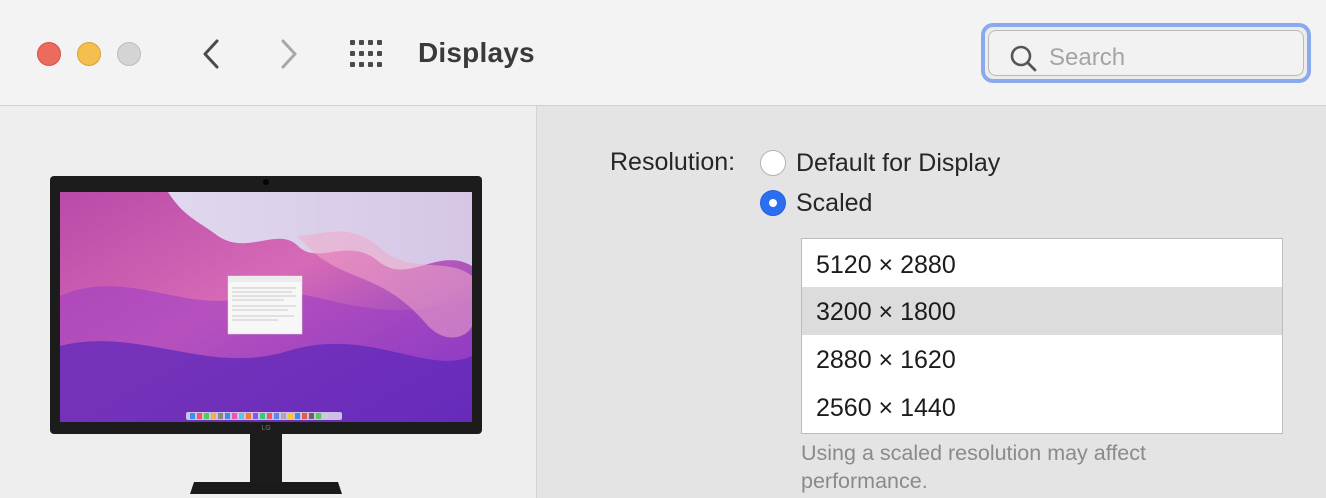 This screenshot has height=498, width=1326. Describe the element at coordinates (1169, 58) in the screenshot. I see `search-input` at that location.